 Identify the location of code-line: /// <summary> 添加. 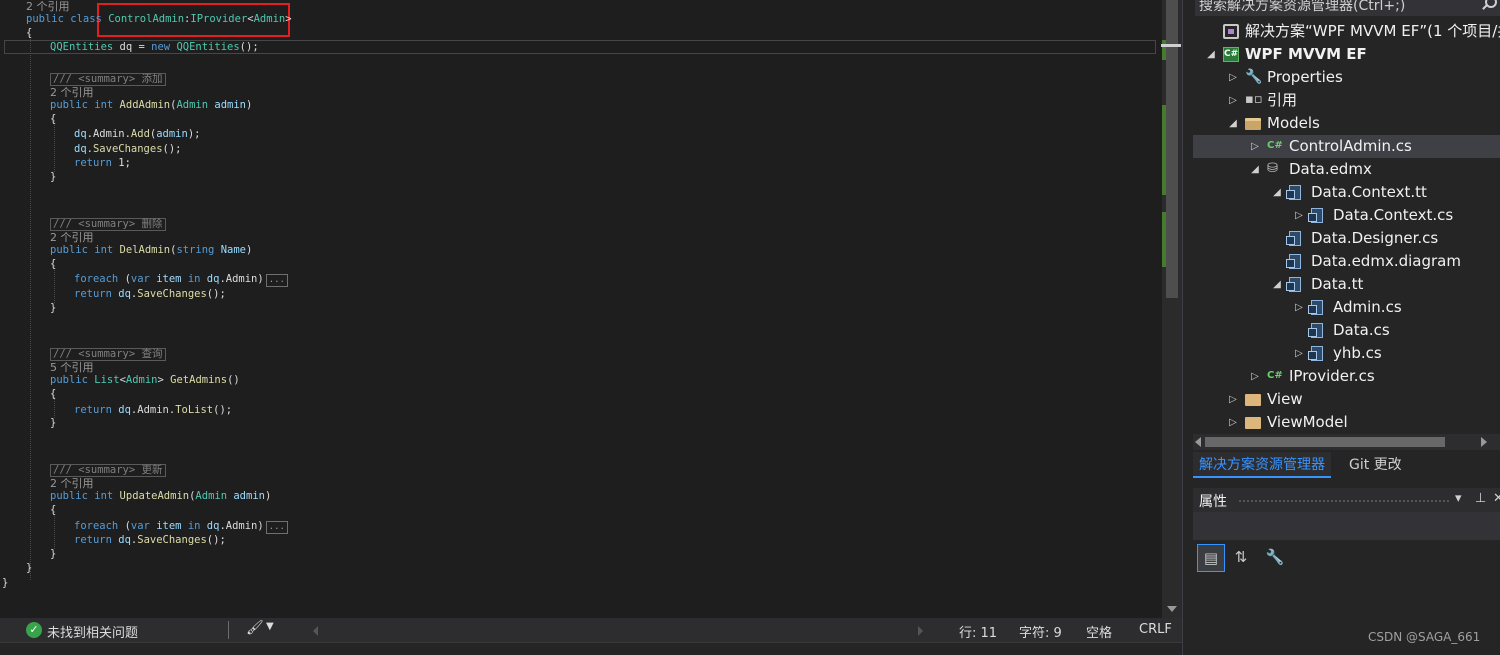
(108, 79).